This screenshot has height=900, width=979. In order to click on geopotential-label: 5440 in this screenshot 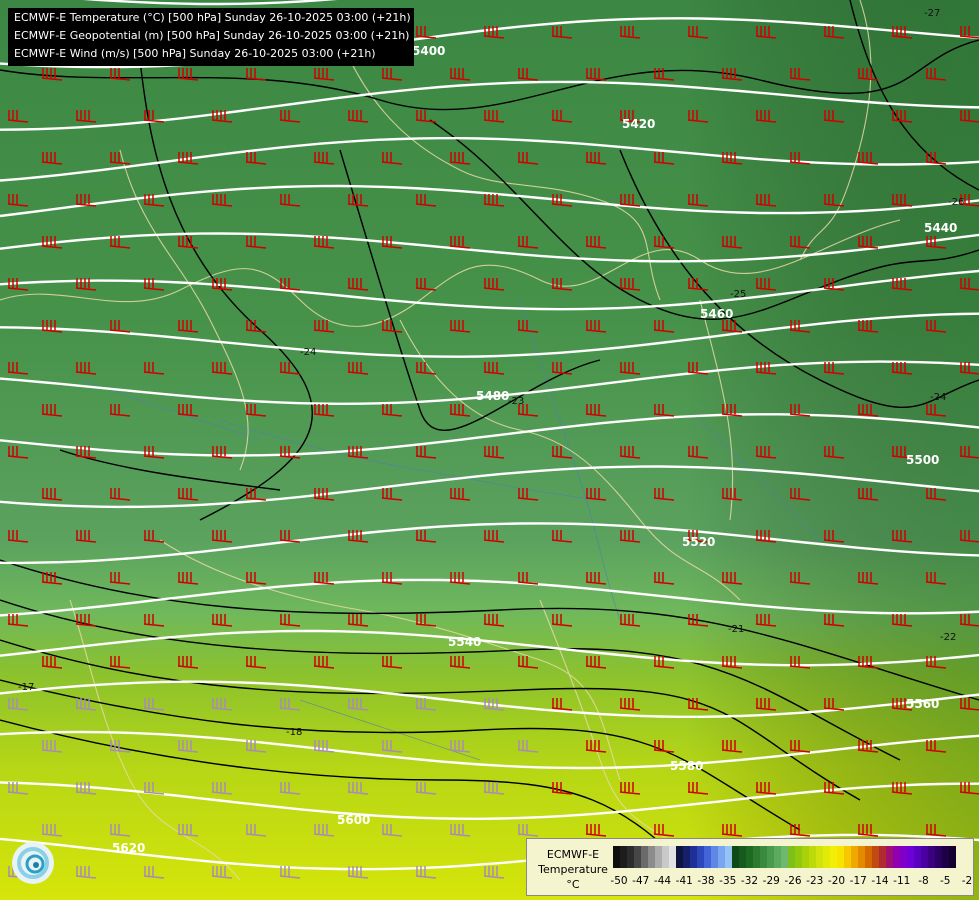, I will do `click(940, 228)`.